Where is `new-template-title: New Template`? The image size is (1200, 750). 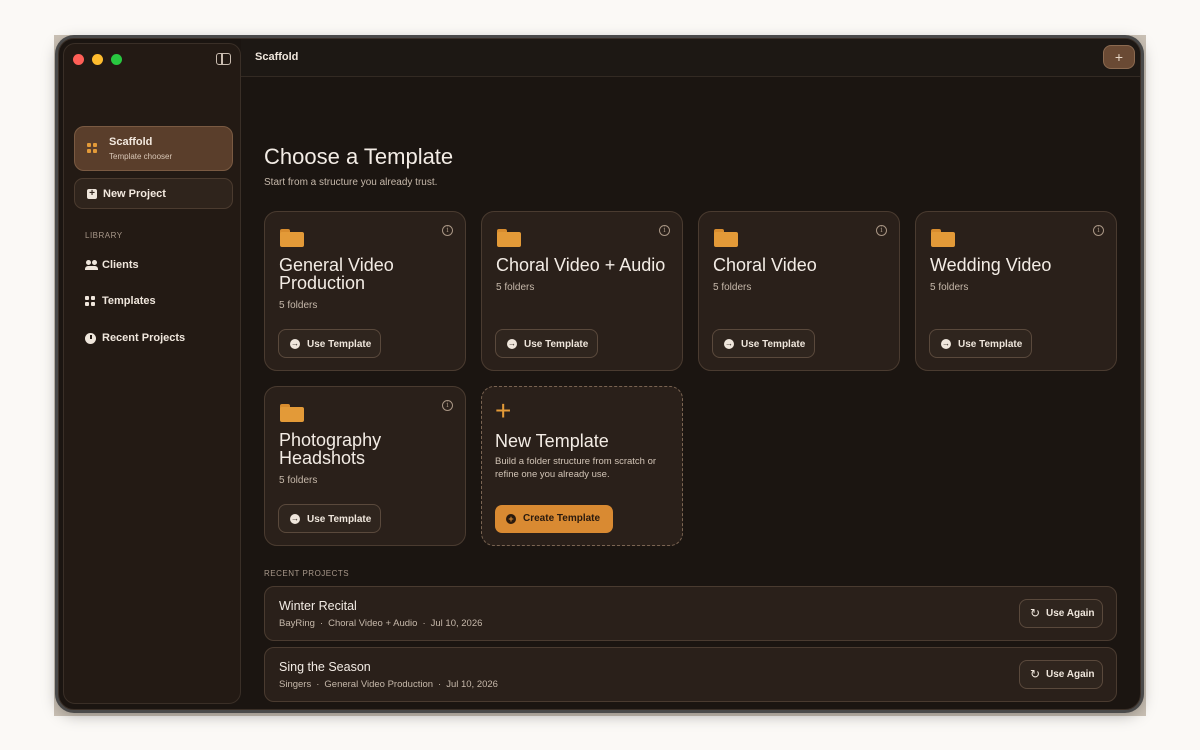 new-template-title: New Template is located at coordinates (552, 441).